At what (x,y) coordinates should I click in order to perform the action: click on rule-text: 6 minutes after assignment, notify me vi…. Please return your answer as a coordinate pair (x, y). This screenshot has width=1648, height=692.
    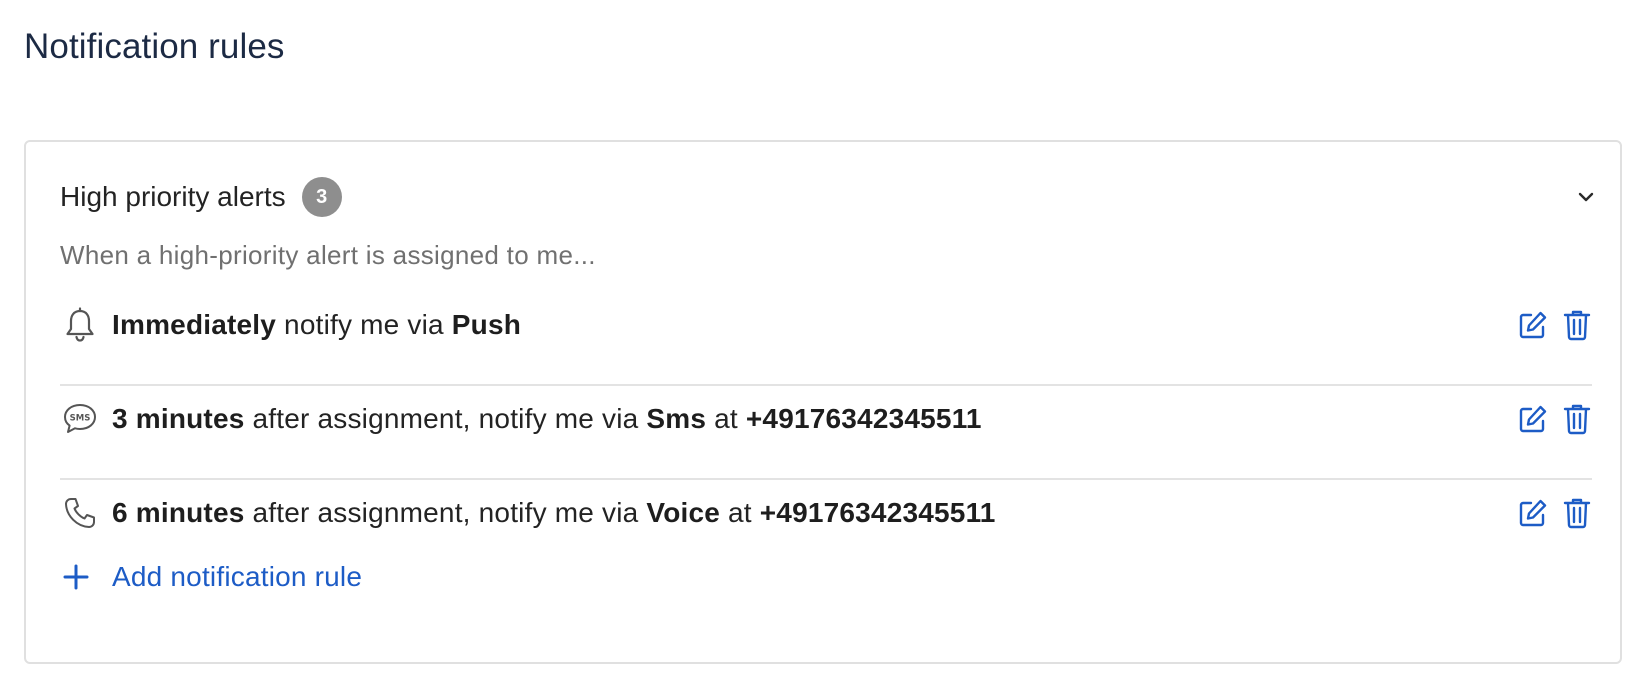
    Looking at the image, I should click on (554, 513).